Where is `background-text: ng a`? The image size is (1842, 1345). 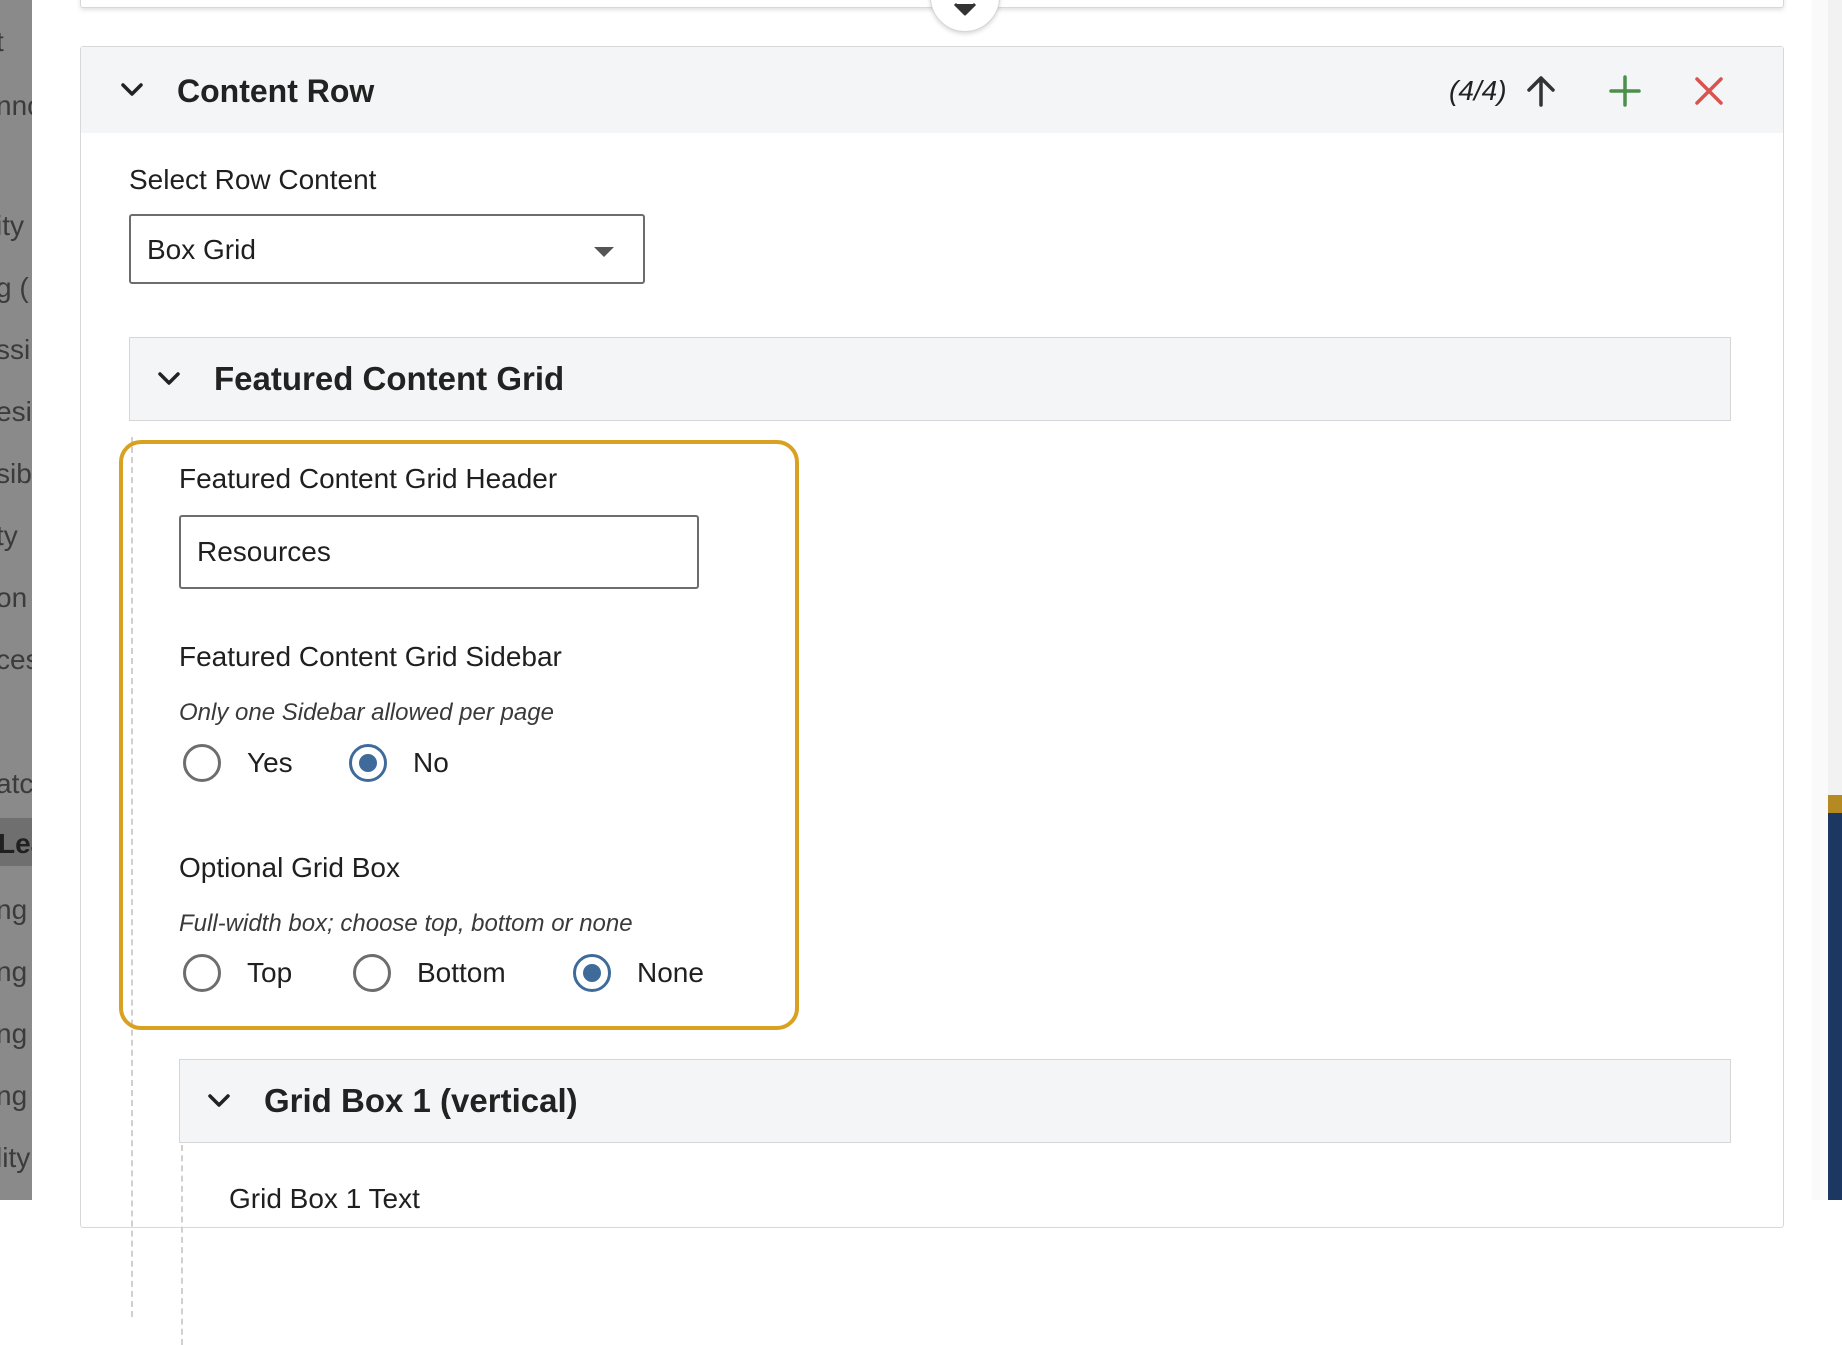
background-text: ng a is located at coordinates (16, 909).